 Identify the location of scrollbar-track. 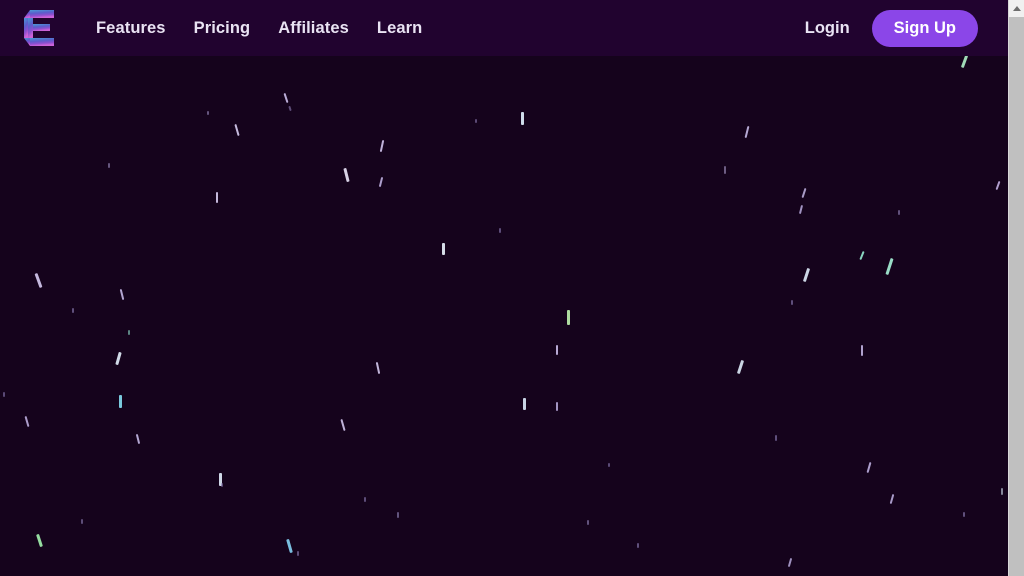
(1016, 296).